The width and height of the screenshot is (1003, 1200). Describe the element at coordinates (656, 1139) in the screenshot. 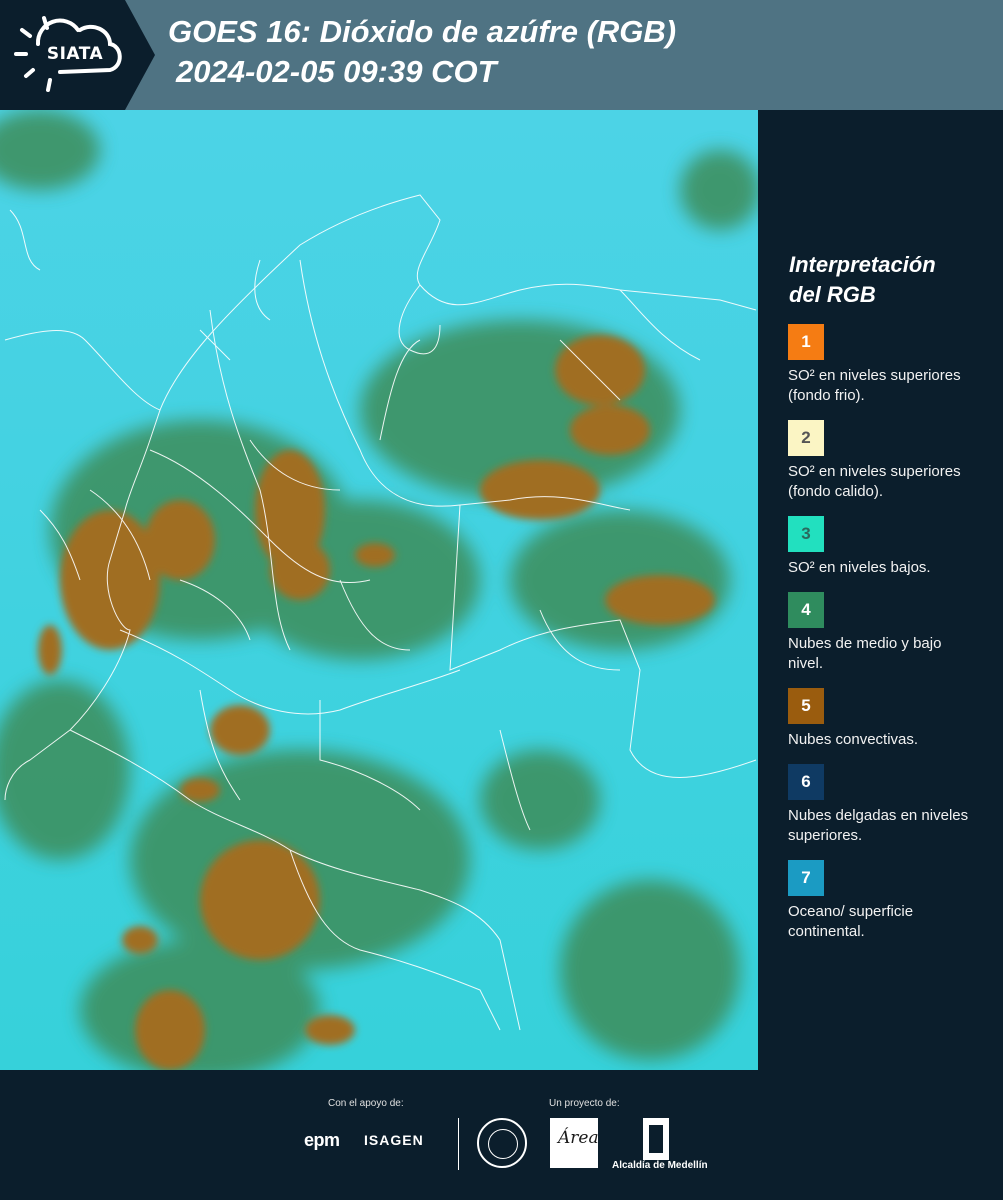

I see `alcaldia-emblem-icon` at that location.